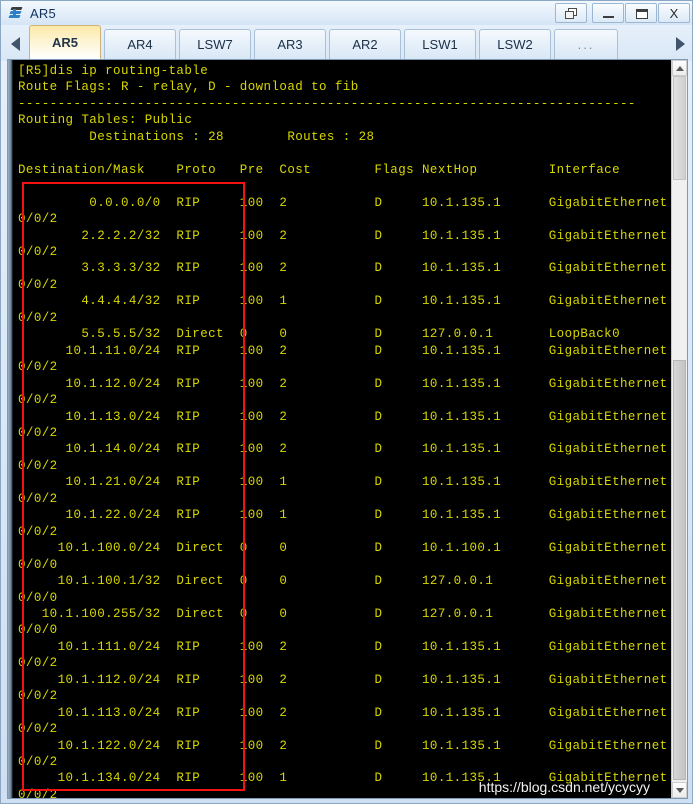 The height and width of the screenshot is (804, 693). I want to click on tab-label: LSW2, so click(515, 44).